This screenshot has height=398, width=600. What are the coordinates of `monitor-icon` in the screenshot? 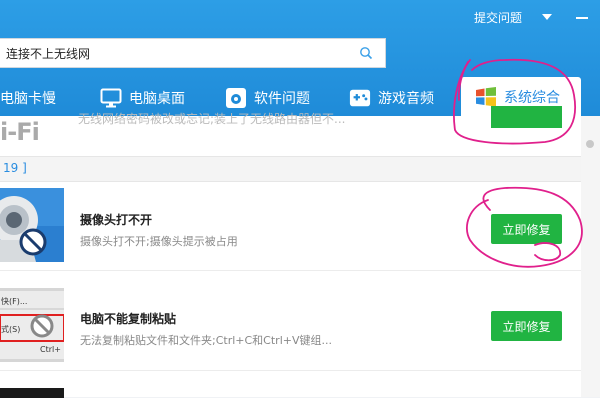 It's located at (111, 98).